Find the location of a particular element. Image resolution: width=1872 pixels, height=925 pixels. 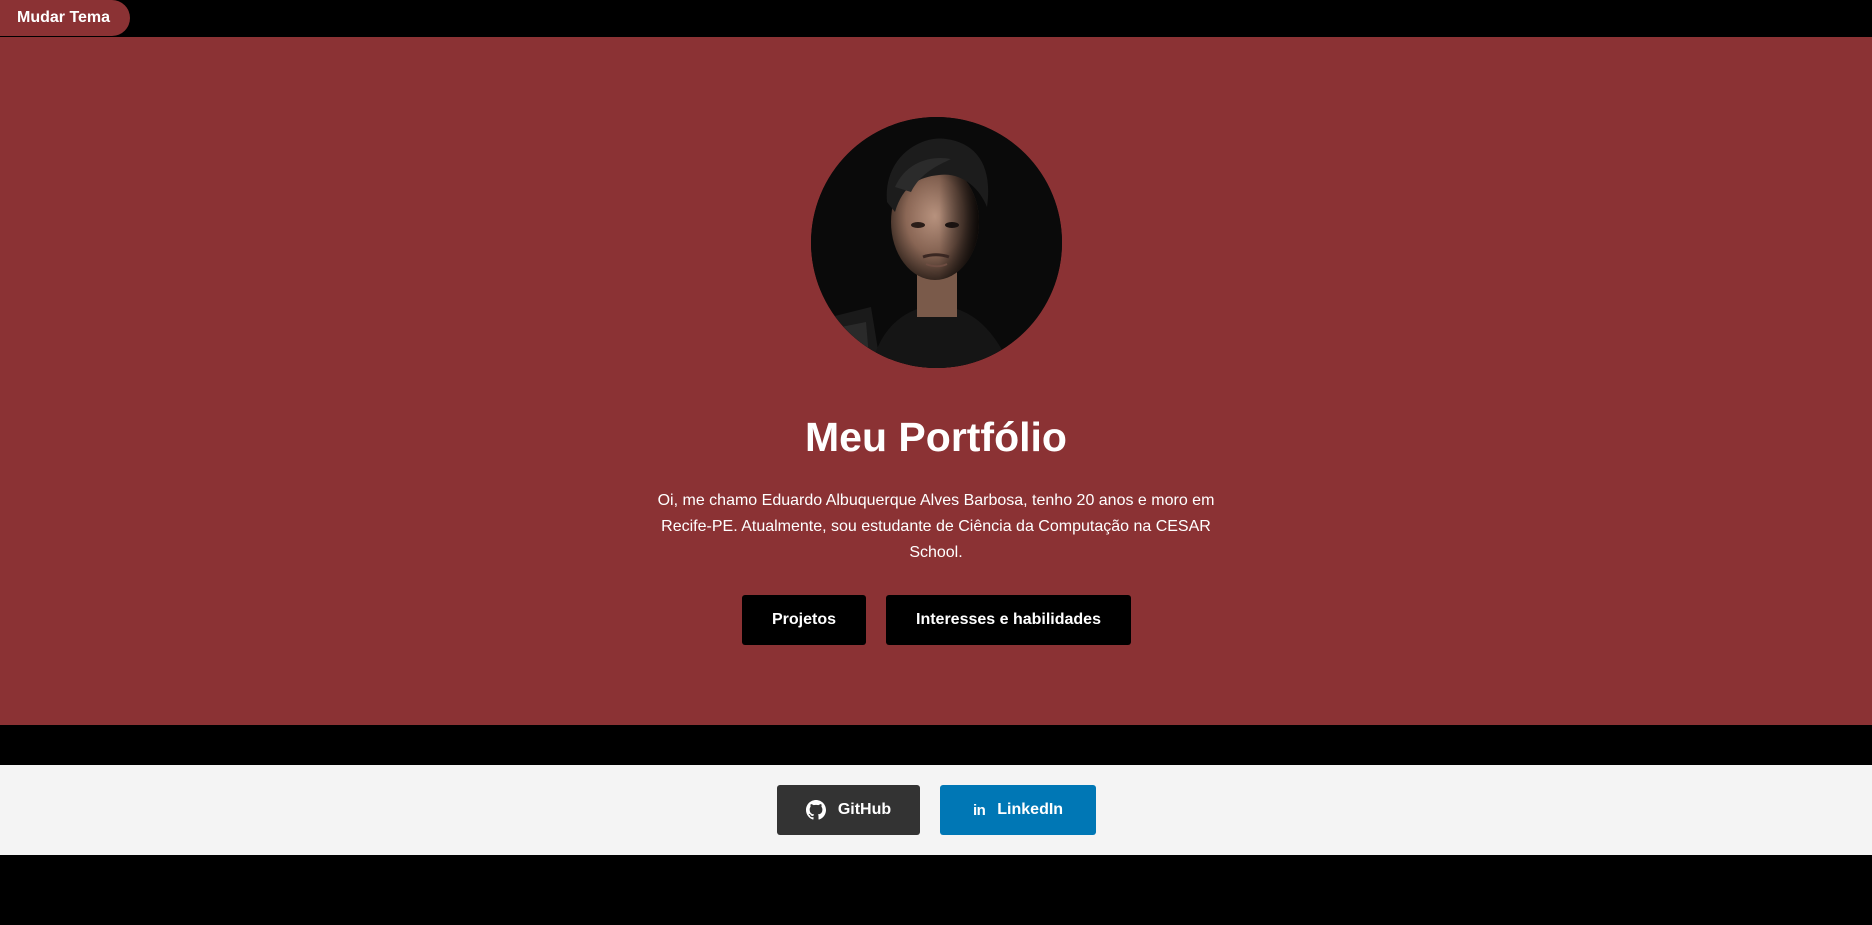

linkedin-label: LinkedIn is located at coordinates (1030, 809).